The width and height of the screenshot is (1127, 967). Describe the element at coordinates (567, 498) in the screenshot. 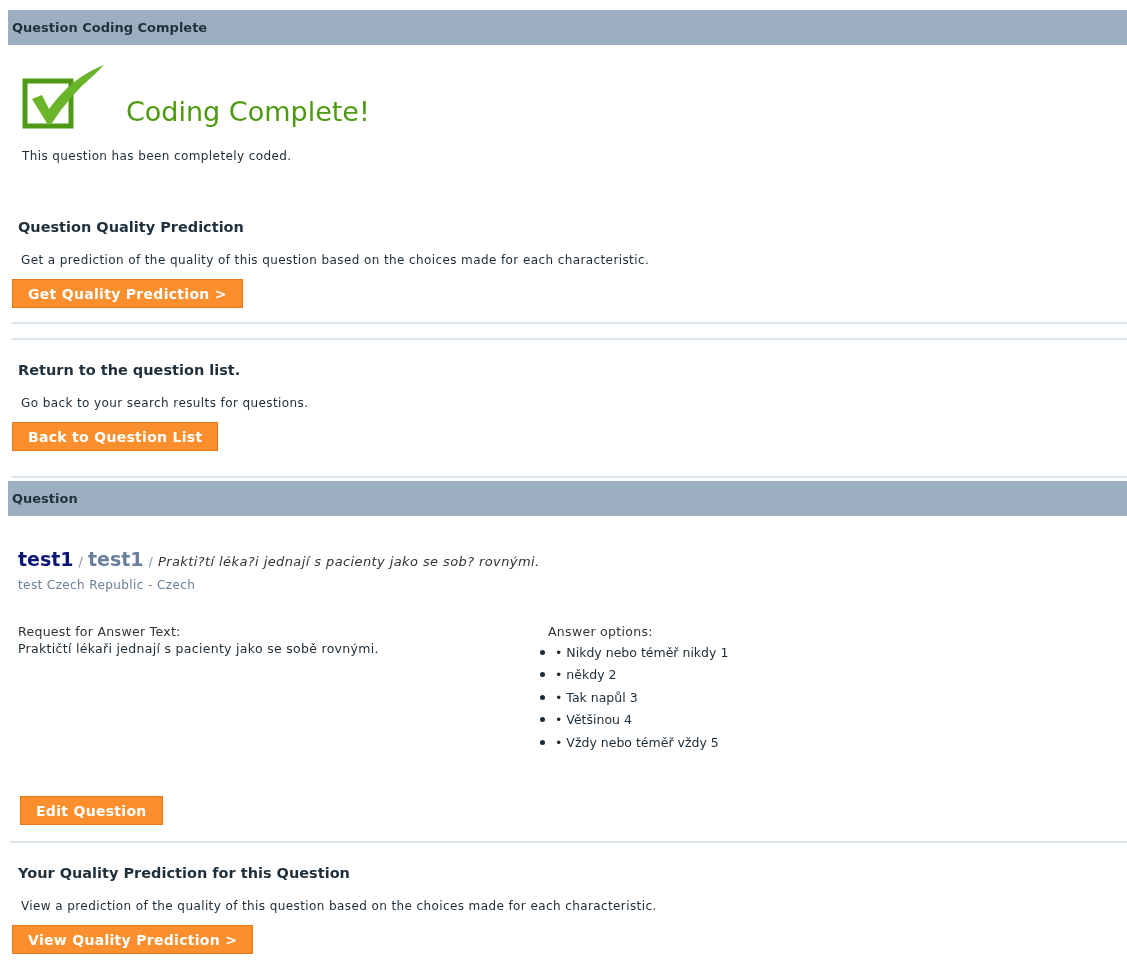

I see `panel-header: Question` at that location.